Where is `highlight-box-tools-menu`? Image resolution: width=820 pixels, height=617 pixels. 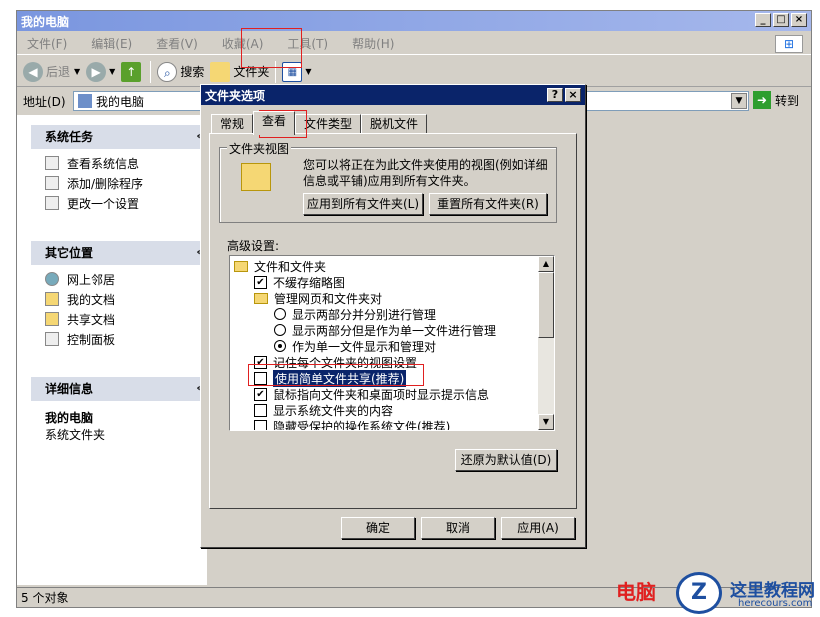 highlight-box-tools-menu is located at coordinates (271, 48).